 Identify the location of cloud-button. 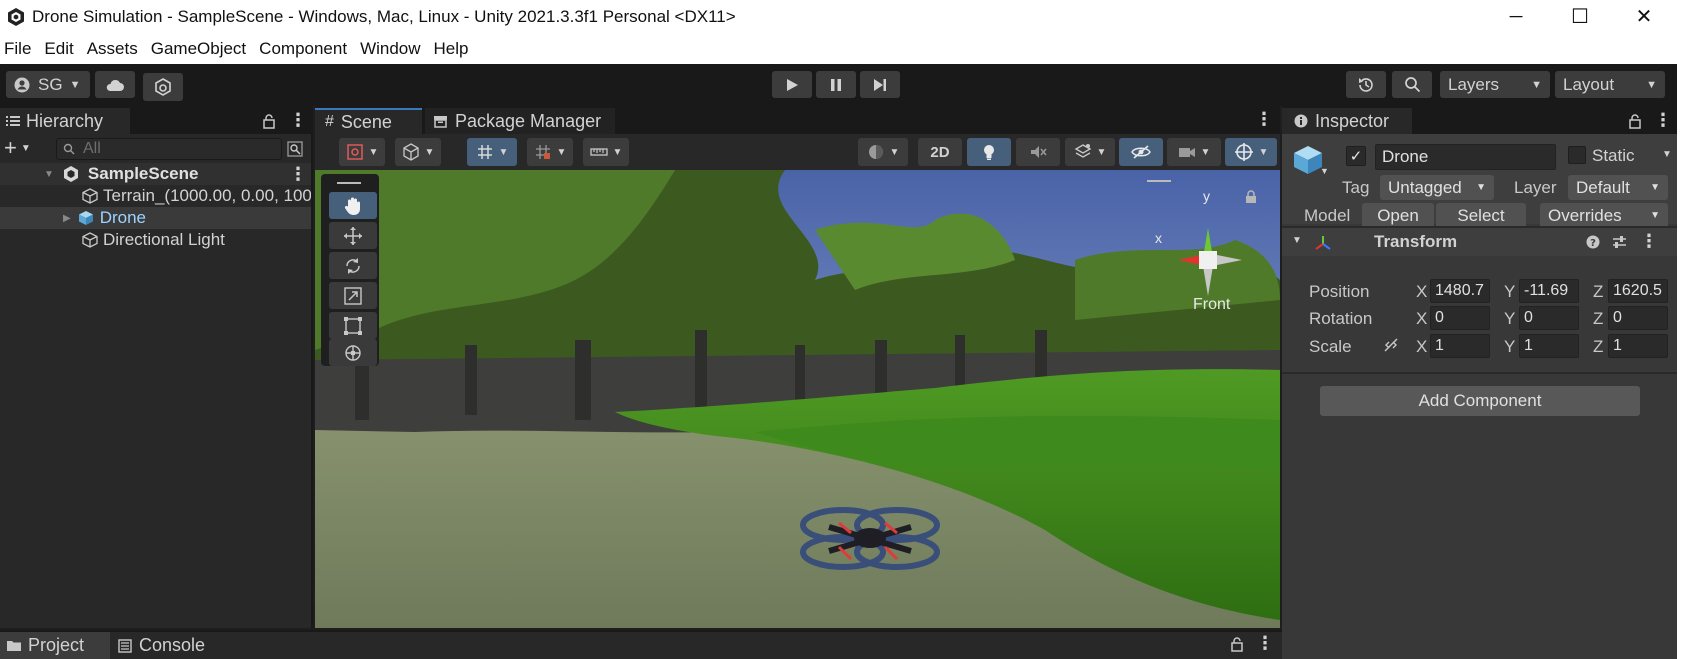
(115, 84).